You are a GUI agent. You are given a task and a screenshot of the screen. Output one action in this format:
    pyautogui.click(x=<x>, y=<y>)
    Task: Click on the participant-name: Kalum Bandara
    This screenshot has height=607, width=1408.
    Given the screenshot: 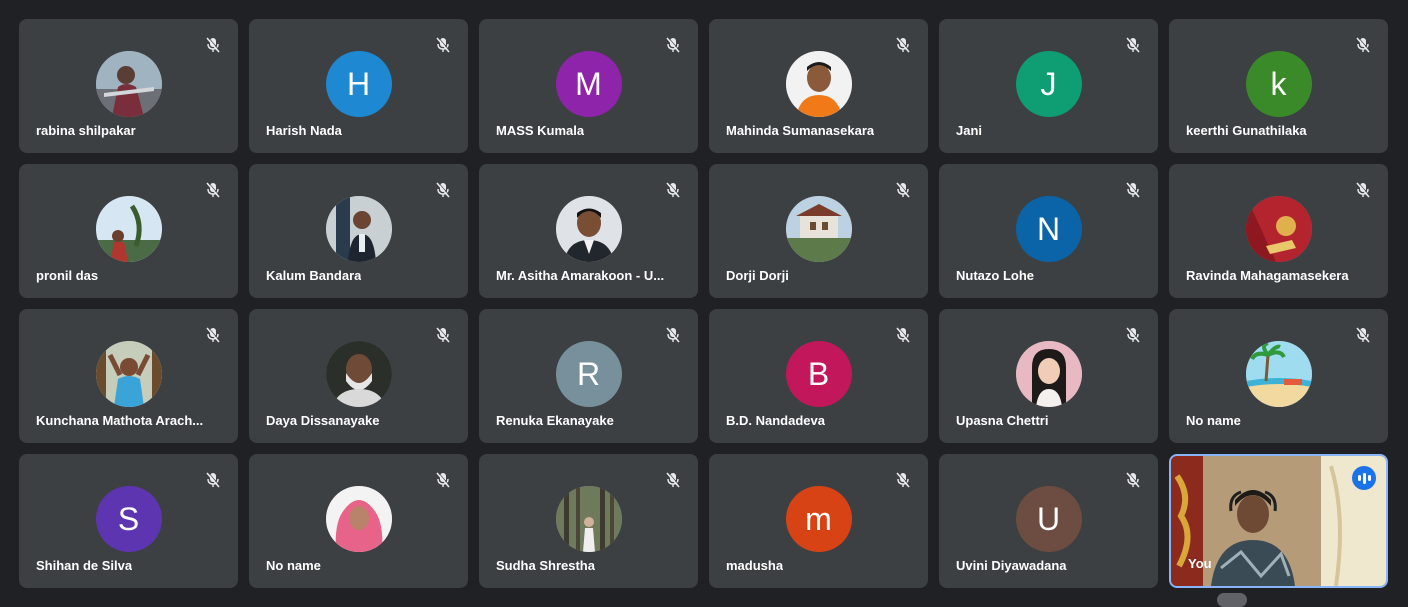 What is the action you would take?
    pyautogui.click(x=314, y=275)
    